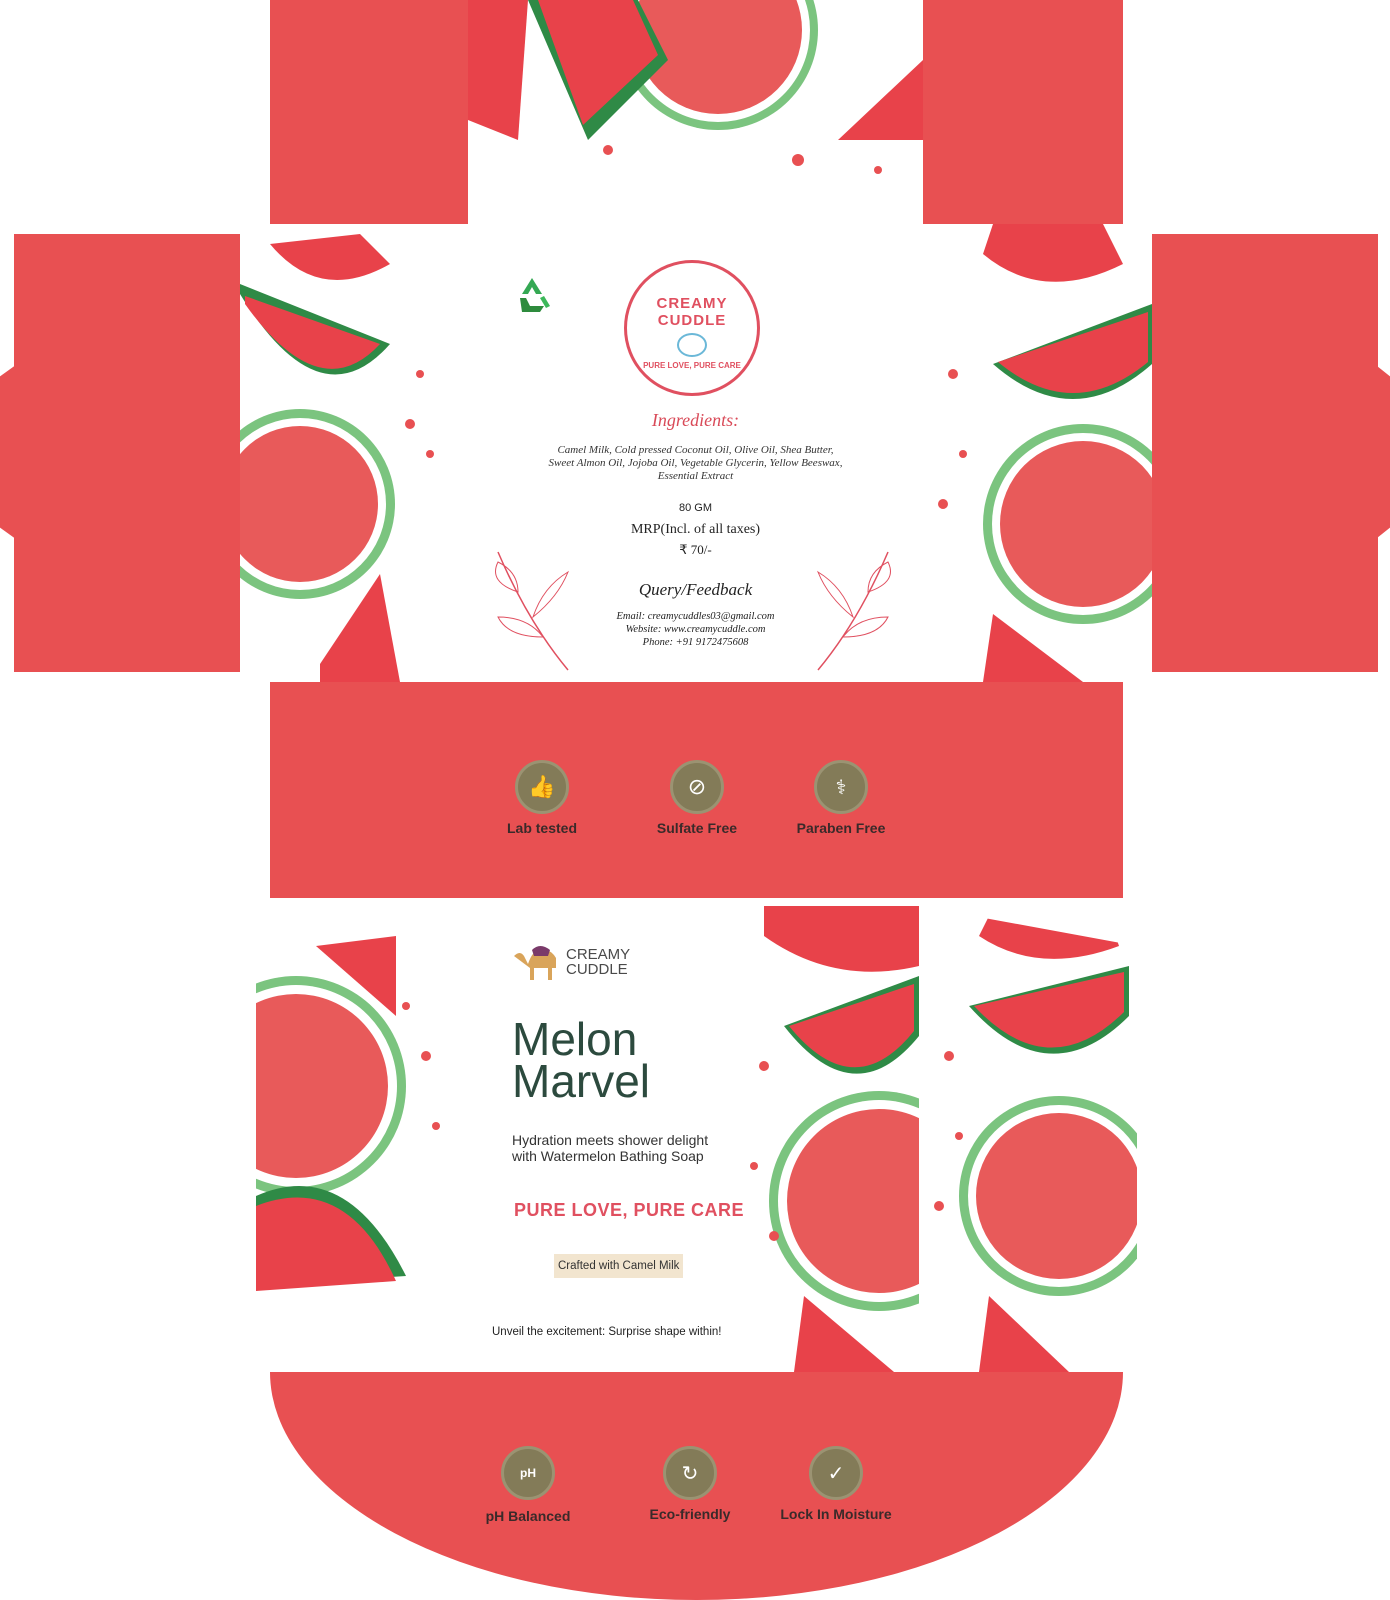  Describe the element at coordinates (841, 787) in the screenshot. I see `flask-icon: ⚕` at that location.